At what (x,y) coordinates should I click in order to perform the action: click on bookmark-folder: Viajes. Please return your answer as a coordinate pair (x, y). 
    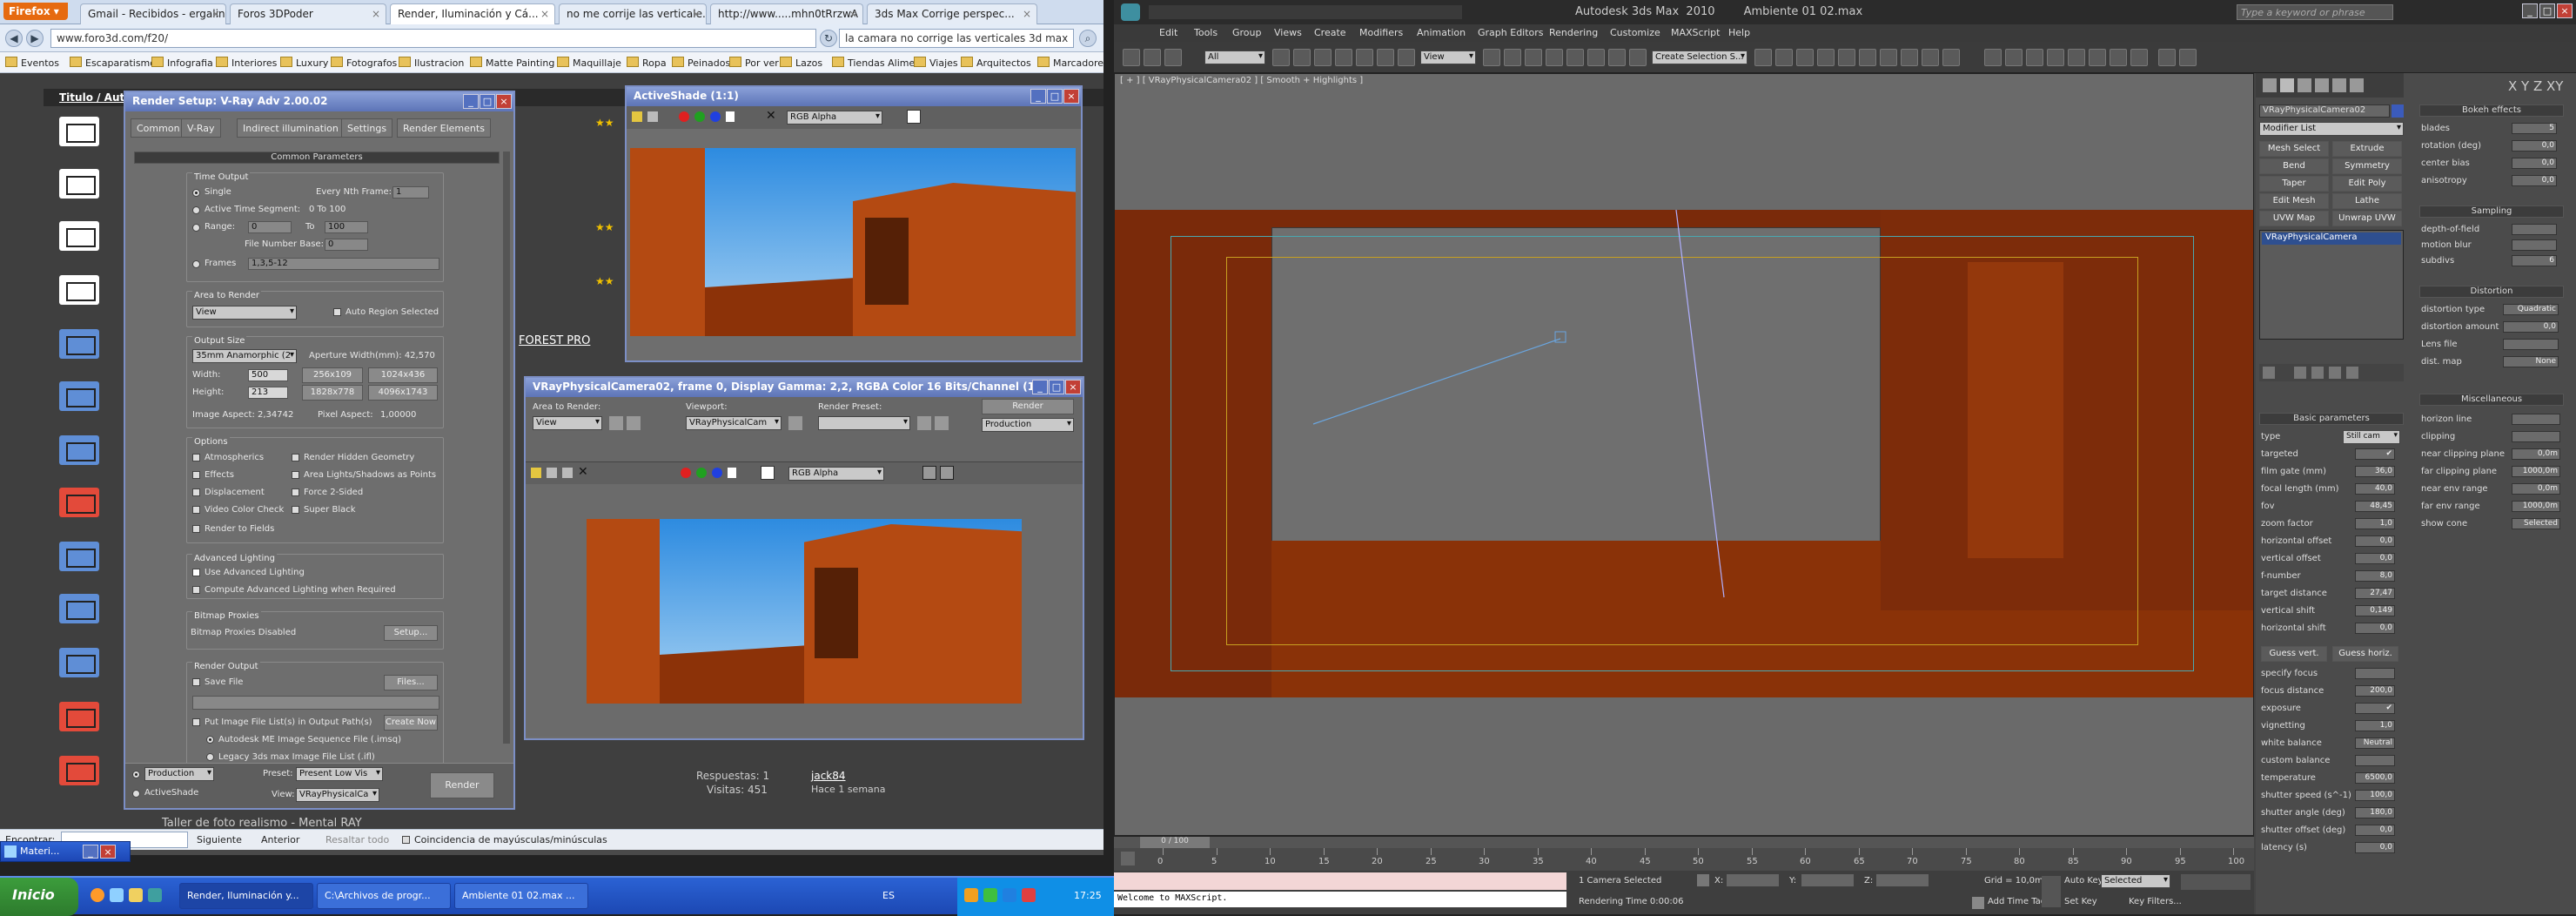
    Looking at the image, I should click on (936, 63).